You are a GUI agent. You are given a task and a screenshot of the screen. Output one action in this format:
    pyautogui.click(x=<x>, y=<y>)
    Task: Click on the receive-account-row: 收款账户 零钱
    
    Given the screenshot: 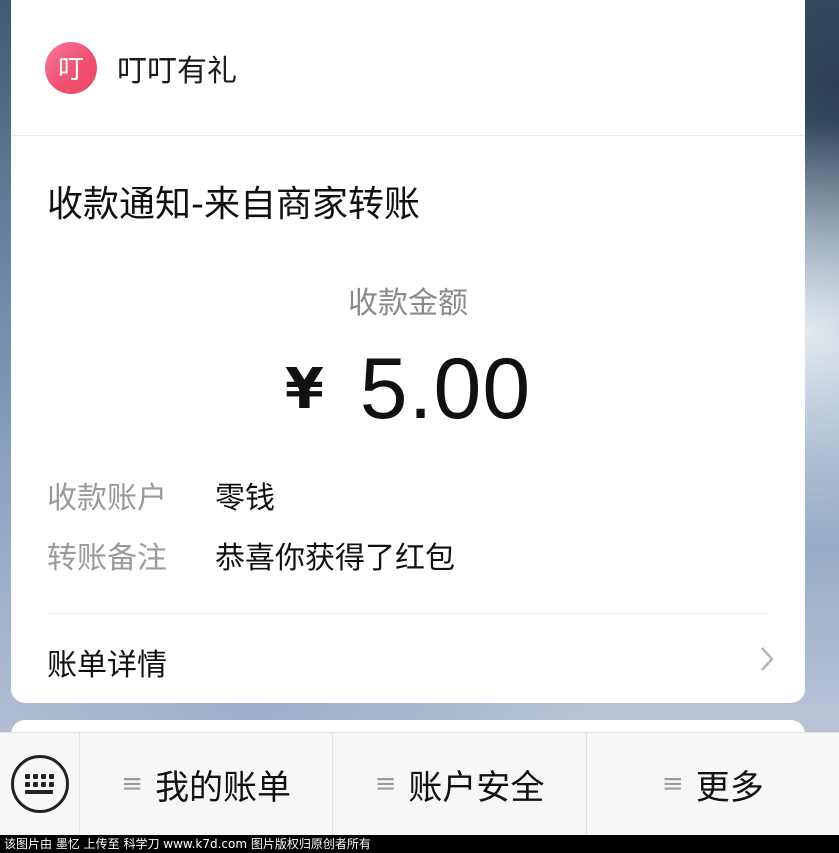 What is the action you would take?
    pyautogui.click(x=161, y=495)
    